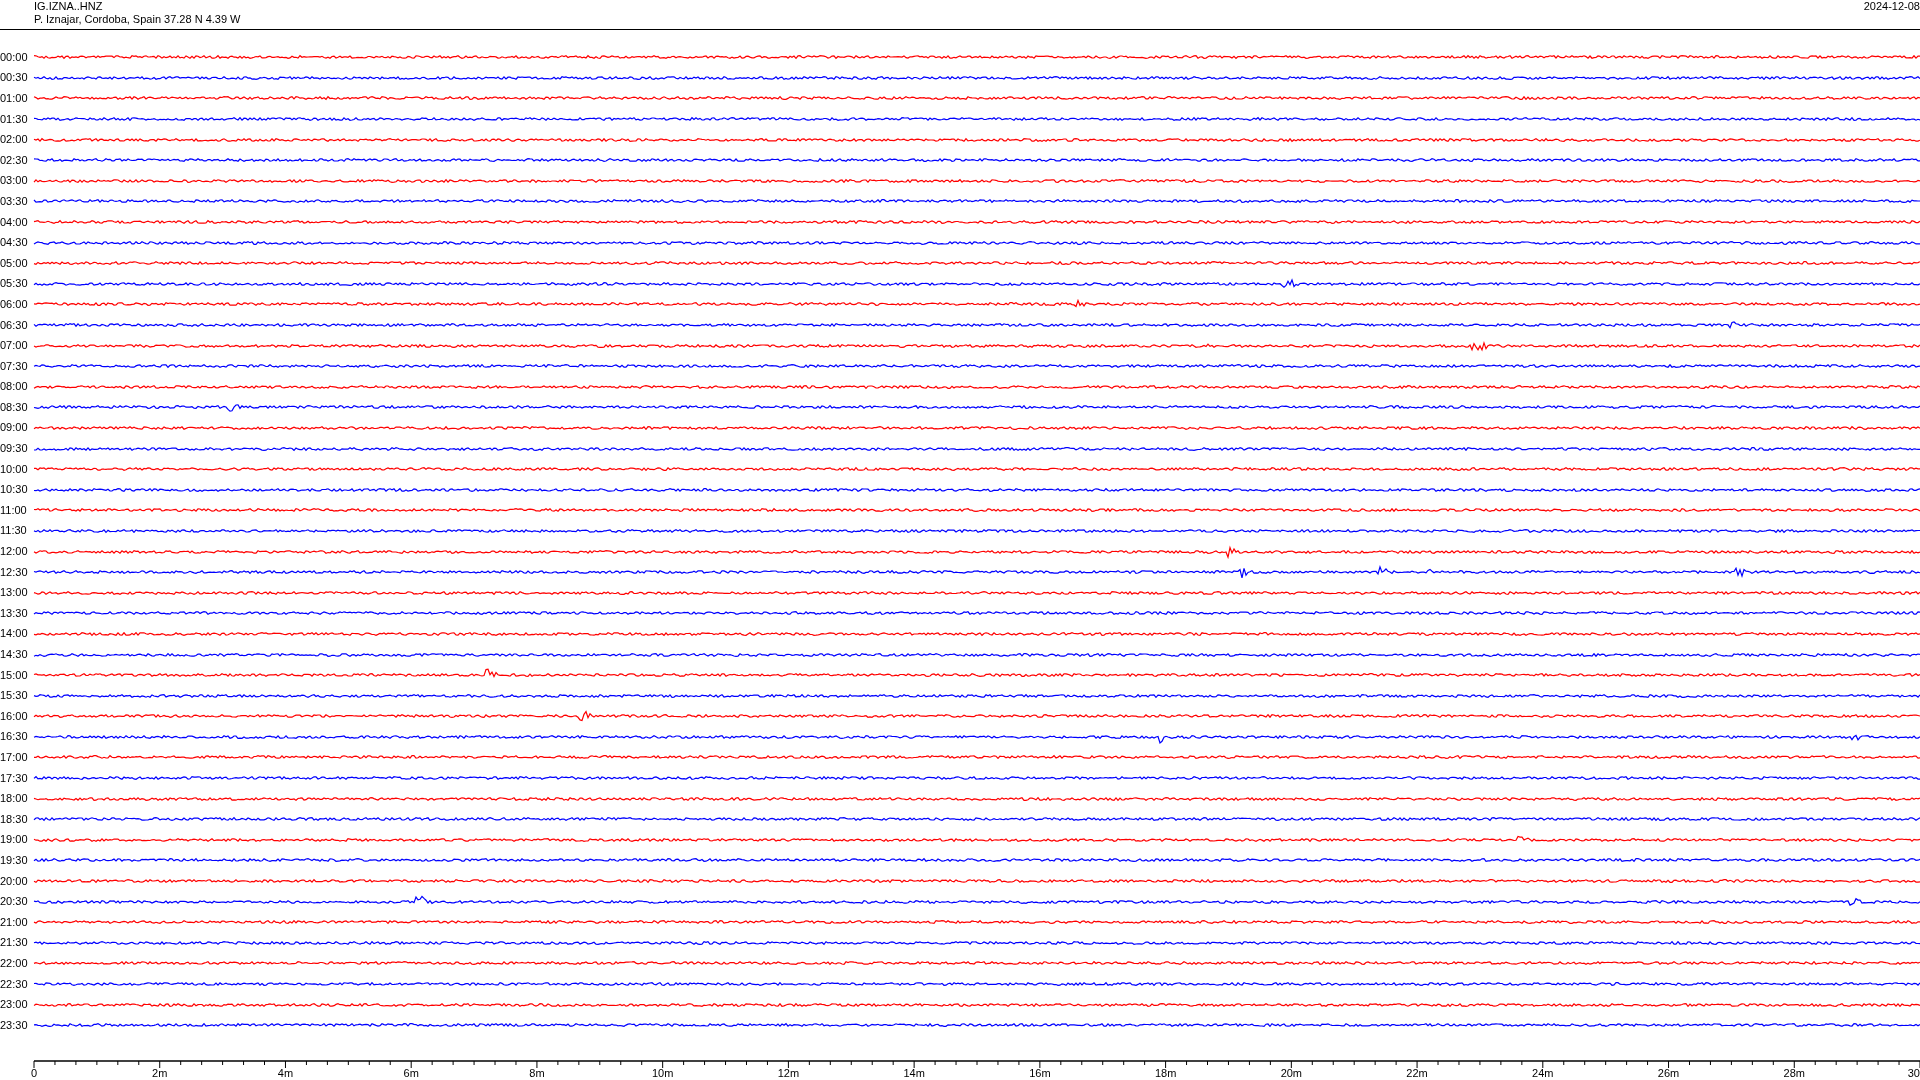 This screenshot has height=1080, width=1920. I want to click on time-label: 22:00, so click(14, 963).